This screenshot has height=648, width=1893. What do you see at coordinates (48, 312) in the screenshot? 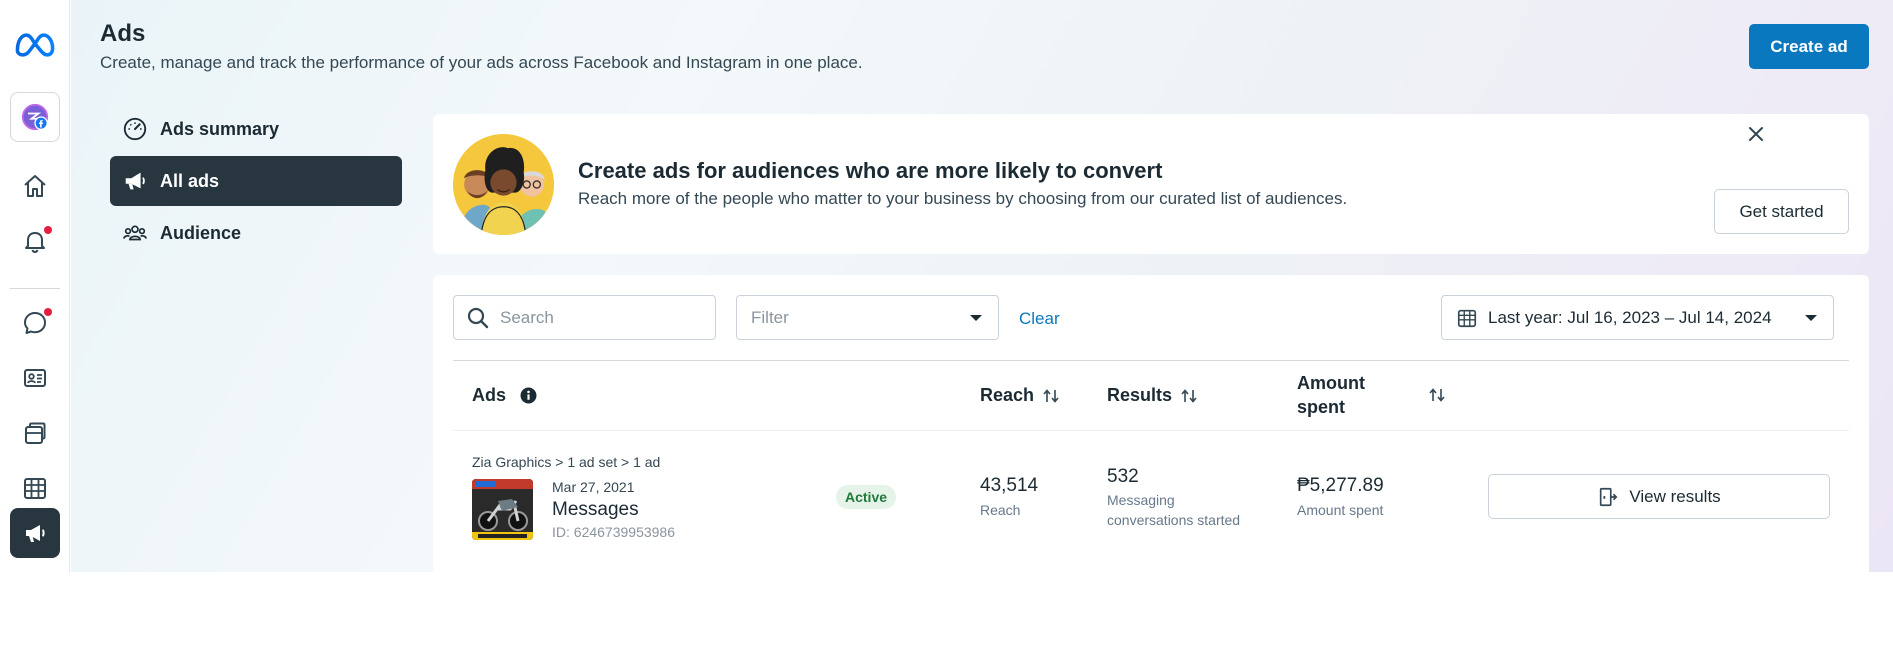
I see `message-dot` at bounding box center [48, 312].